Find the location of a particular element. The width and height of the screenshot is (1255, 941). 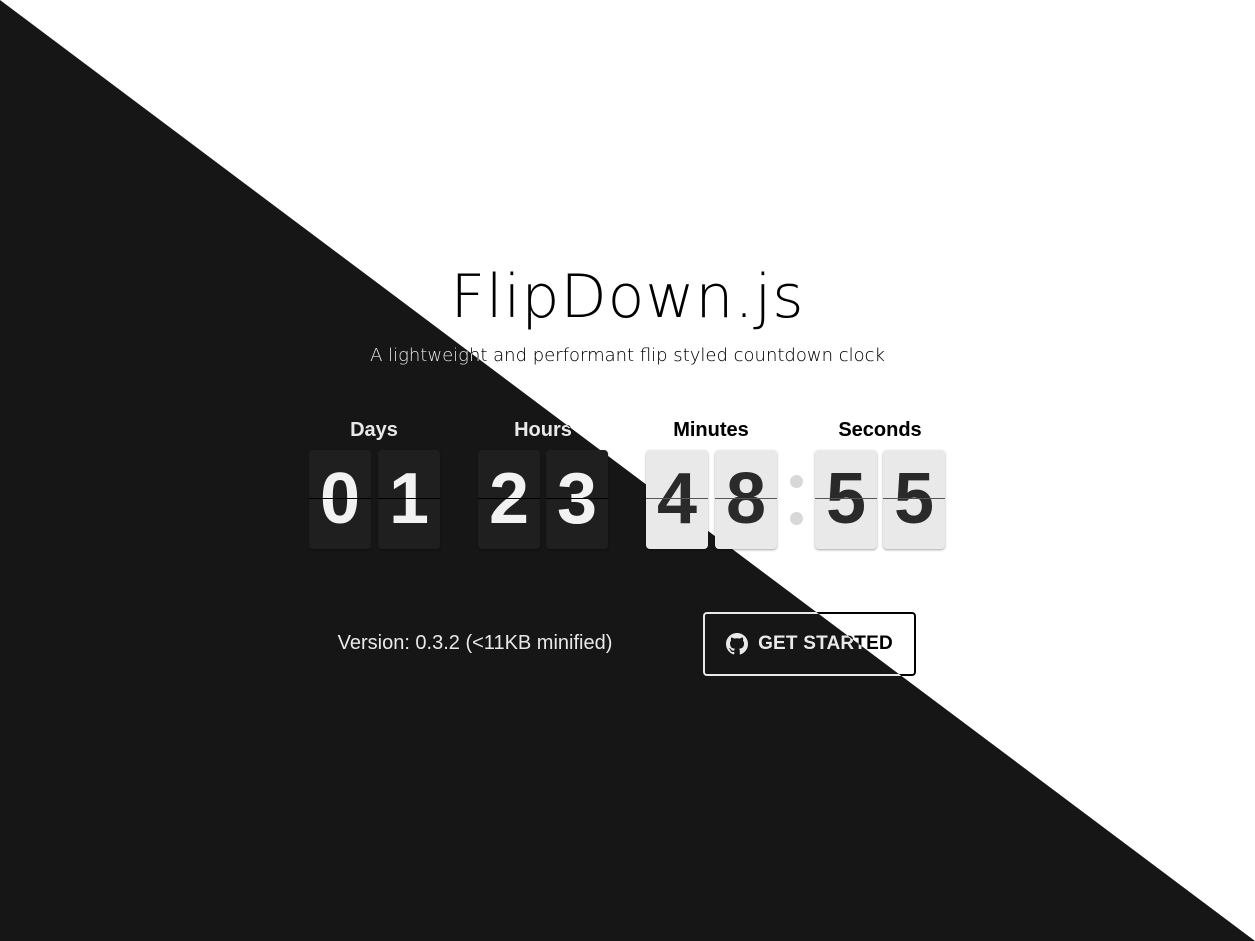

hours-label: Hours is located at coordinates (543, 430).